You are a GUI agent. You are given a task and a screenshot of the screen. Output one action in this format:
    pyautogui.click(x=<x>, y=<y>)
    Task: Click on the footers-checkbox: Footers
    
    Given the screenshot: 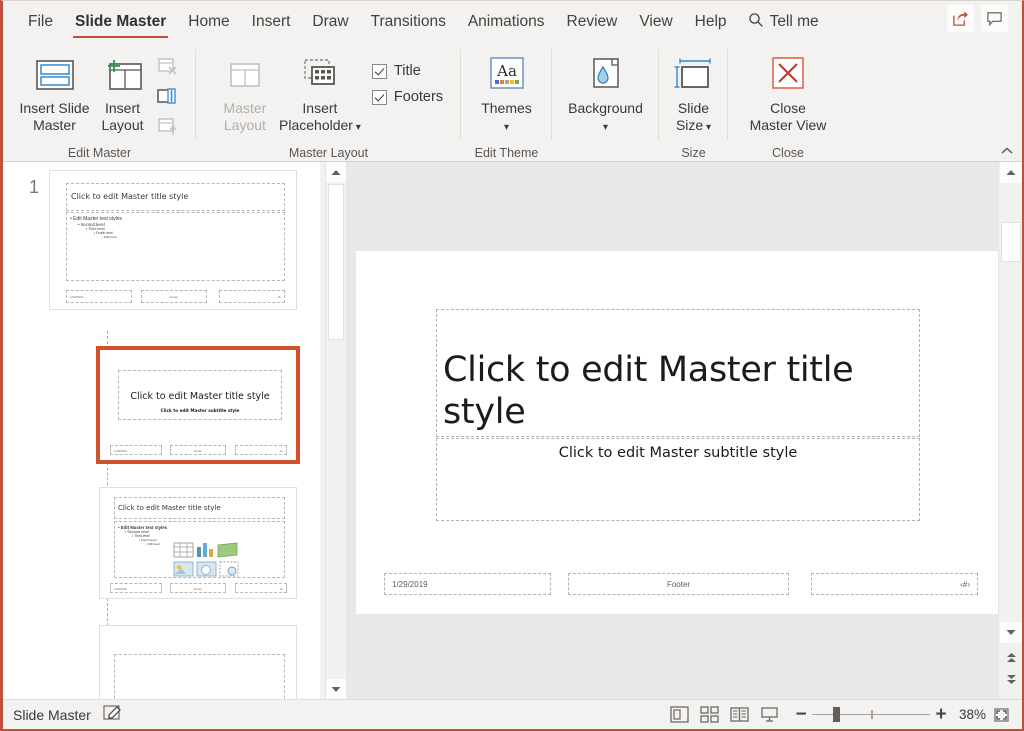 What is the action you would take?
    pyautogui.click(x=407, y=97)
    